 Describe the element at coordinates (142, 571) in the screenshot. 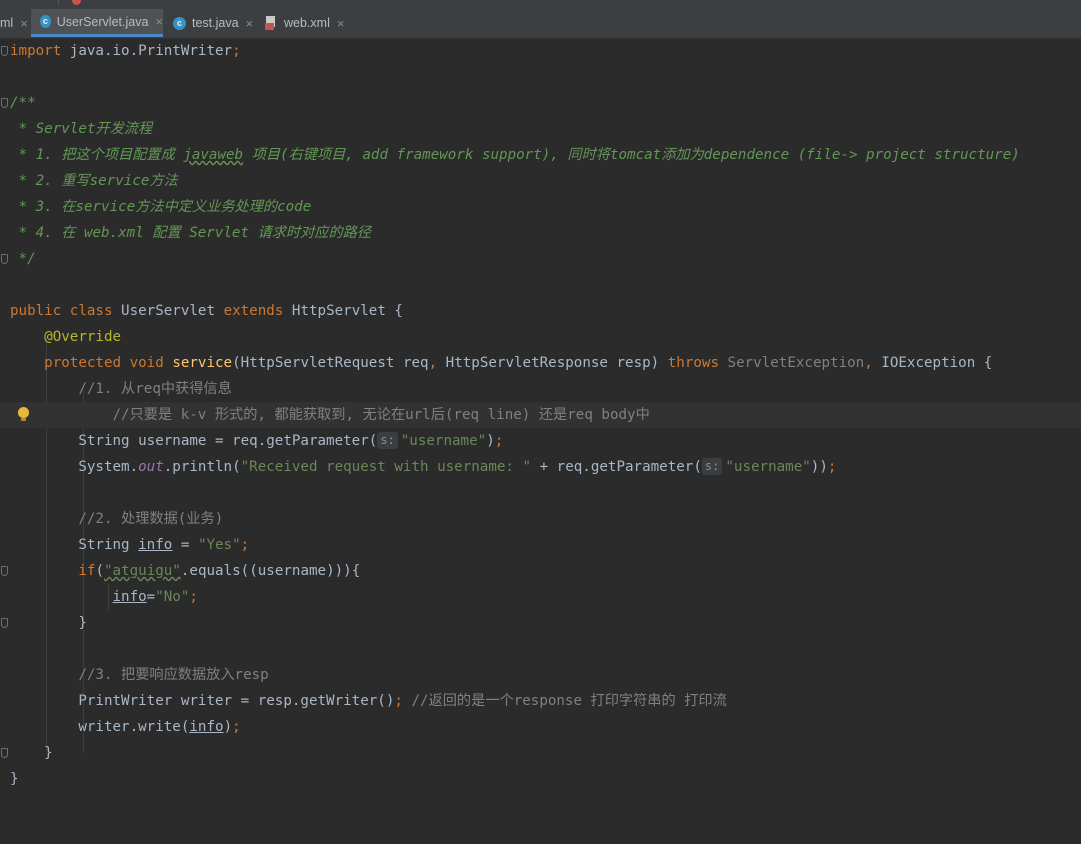

I see `string-literal: "atguigu"` at that location.